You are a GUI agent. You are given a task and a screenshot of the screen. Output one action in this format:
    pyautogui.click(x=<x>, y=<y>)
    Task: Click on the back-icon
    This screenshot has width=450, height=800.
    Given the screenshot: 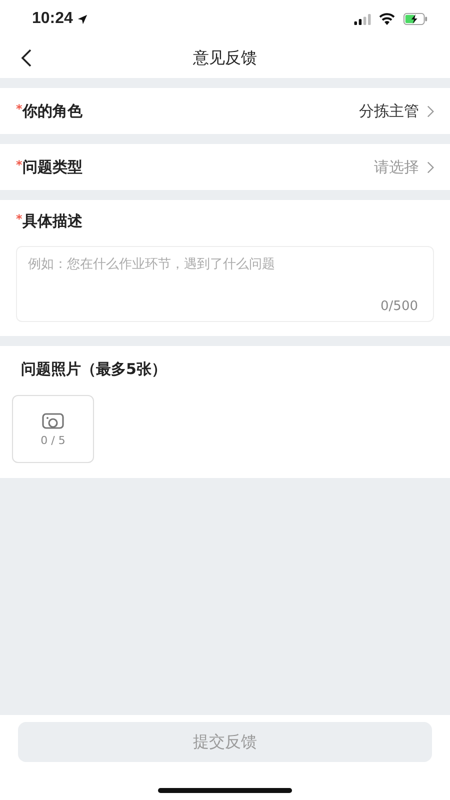 What is the action you would take?
    pyautogui.click(x=26, y=58)
    